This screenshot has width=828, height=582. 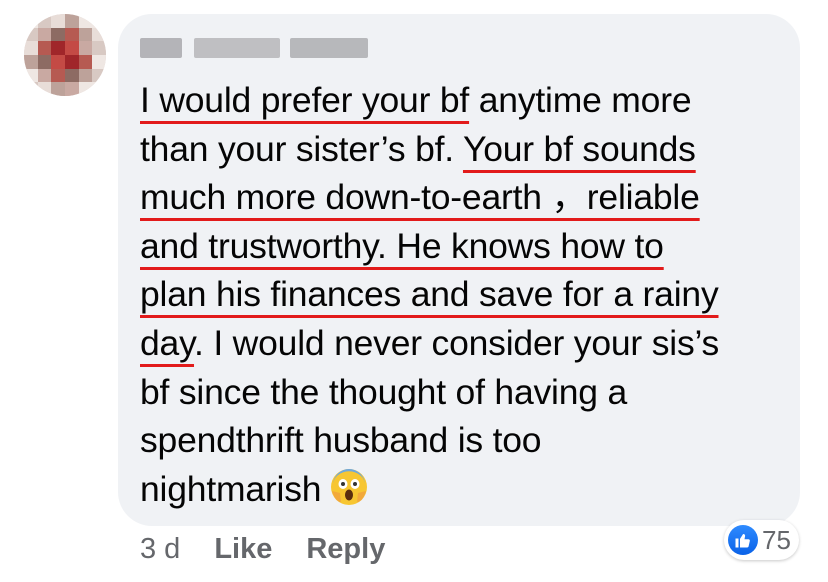 What do you see at coordinates (429, 294) in the screenshot?
I see `underlined-text: plan his finances and save for a rainy` at bounding box center [429, 294].